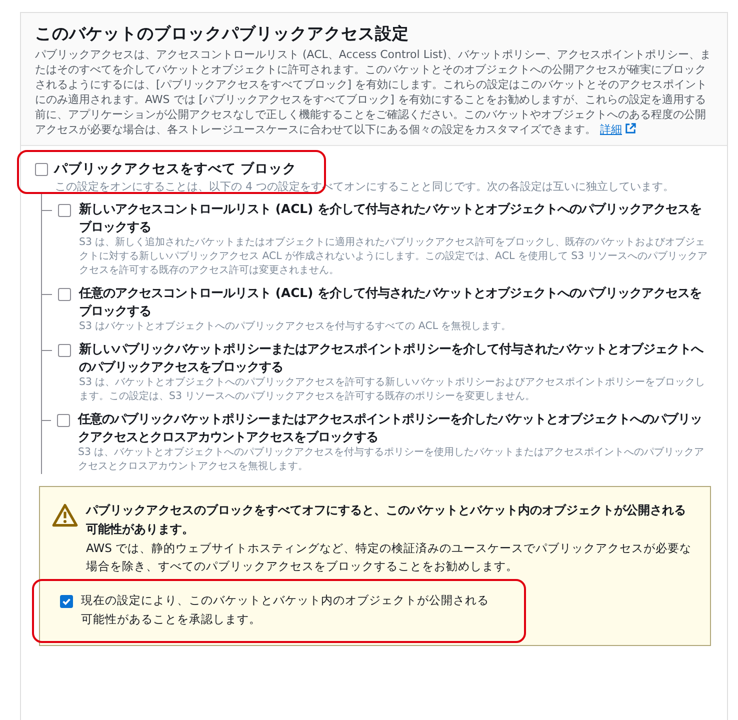 The height and width of the screenshot is (720, 738). What do you see at coordinates (393, 257) in the screenshot?
I see `setting-description: S3 は、新しく追加されたバケットまたはオブジェクトに適用されたパブリックアクセス許可をブロックし、既存のバケットおよびオブジェクトに対する新しいパブリックアクセス ACL が作成されないようにします。この設定では、ACL を使用して S3 リソースへのパブリックアクセスを許可する既存のアクセス許可は変更されません。` at bounding box center [393, 257].